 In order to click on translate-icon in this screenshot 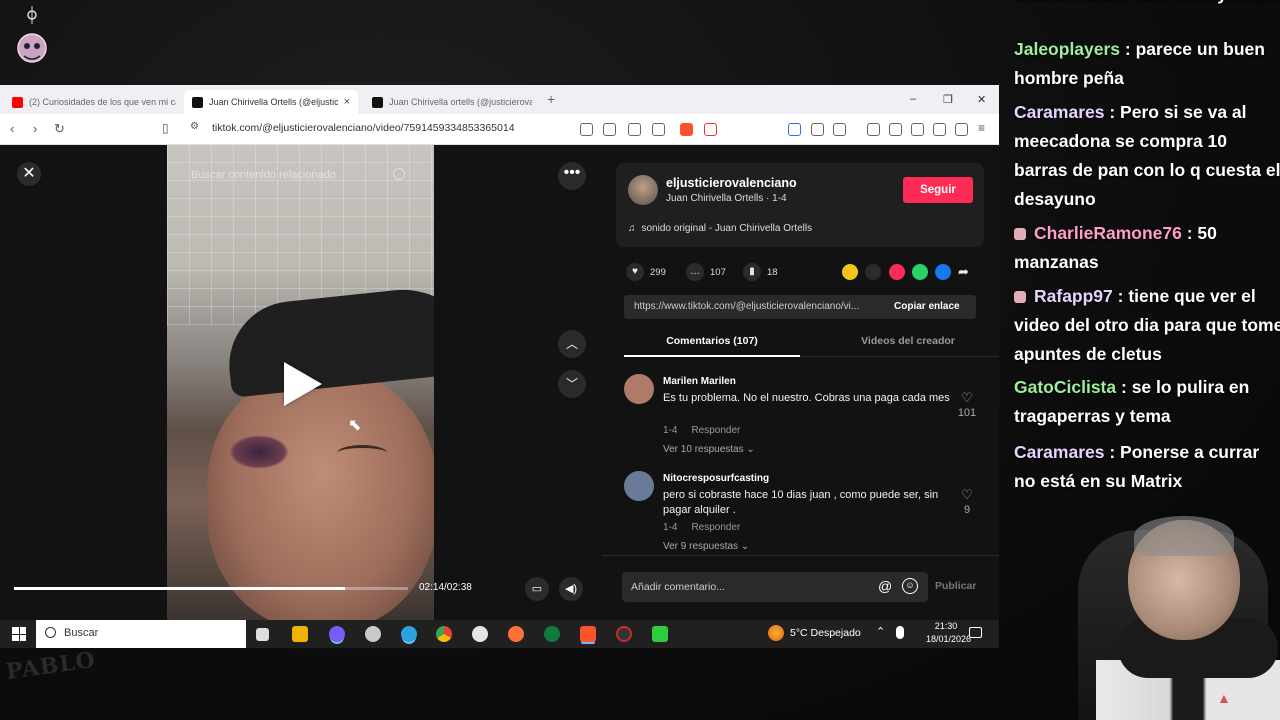, I will do `click(609, 129)`.